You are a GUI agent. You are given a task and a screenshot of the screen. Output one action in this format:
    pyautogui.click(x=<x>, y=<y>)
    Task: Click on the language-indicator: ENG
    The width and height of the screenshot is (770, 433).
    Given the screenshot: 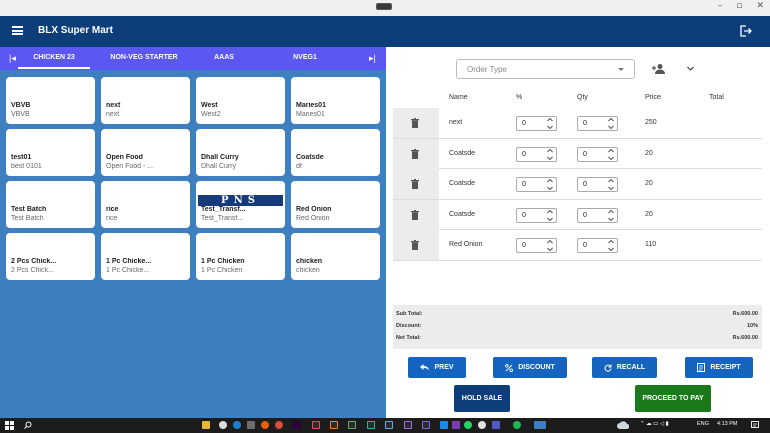 What is the action you would take?
    pyautogui.click(x=703, y=424)
    